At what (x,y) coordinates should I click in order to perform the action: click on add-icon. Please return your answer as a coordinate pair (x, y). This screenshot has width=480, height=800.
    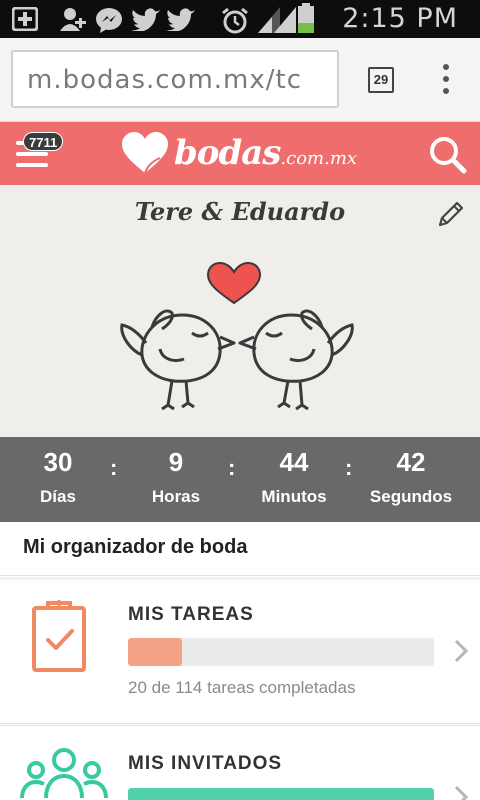
    Looking at the image, I should click on (25, 19).